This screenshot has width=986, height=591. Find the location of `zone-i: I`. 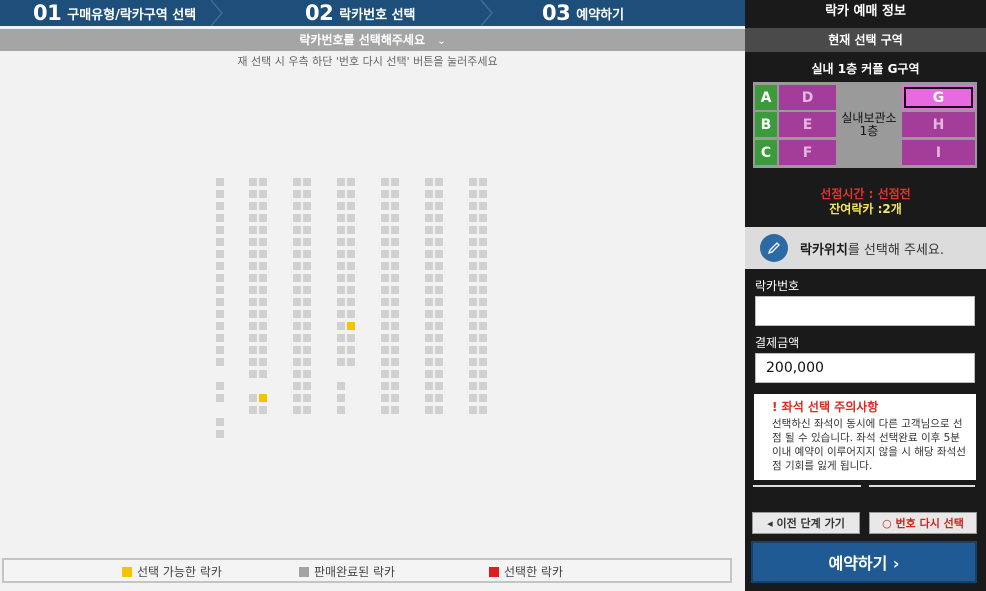

zone-i: I is located at coordinates (938, 152).